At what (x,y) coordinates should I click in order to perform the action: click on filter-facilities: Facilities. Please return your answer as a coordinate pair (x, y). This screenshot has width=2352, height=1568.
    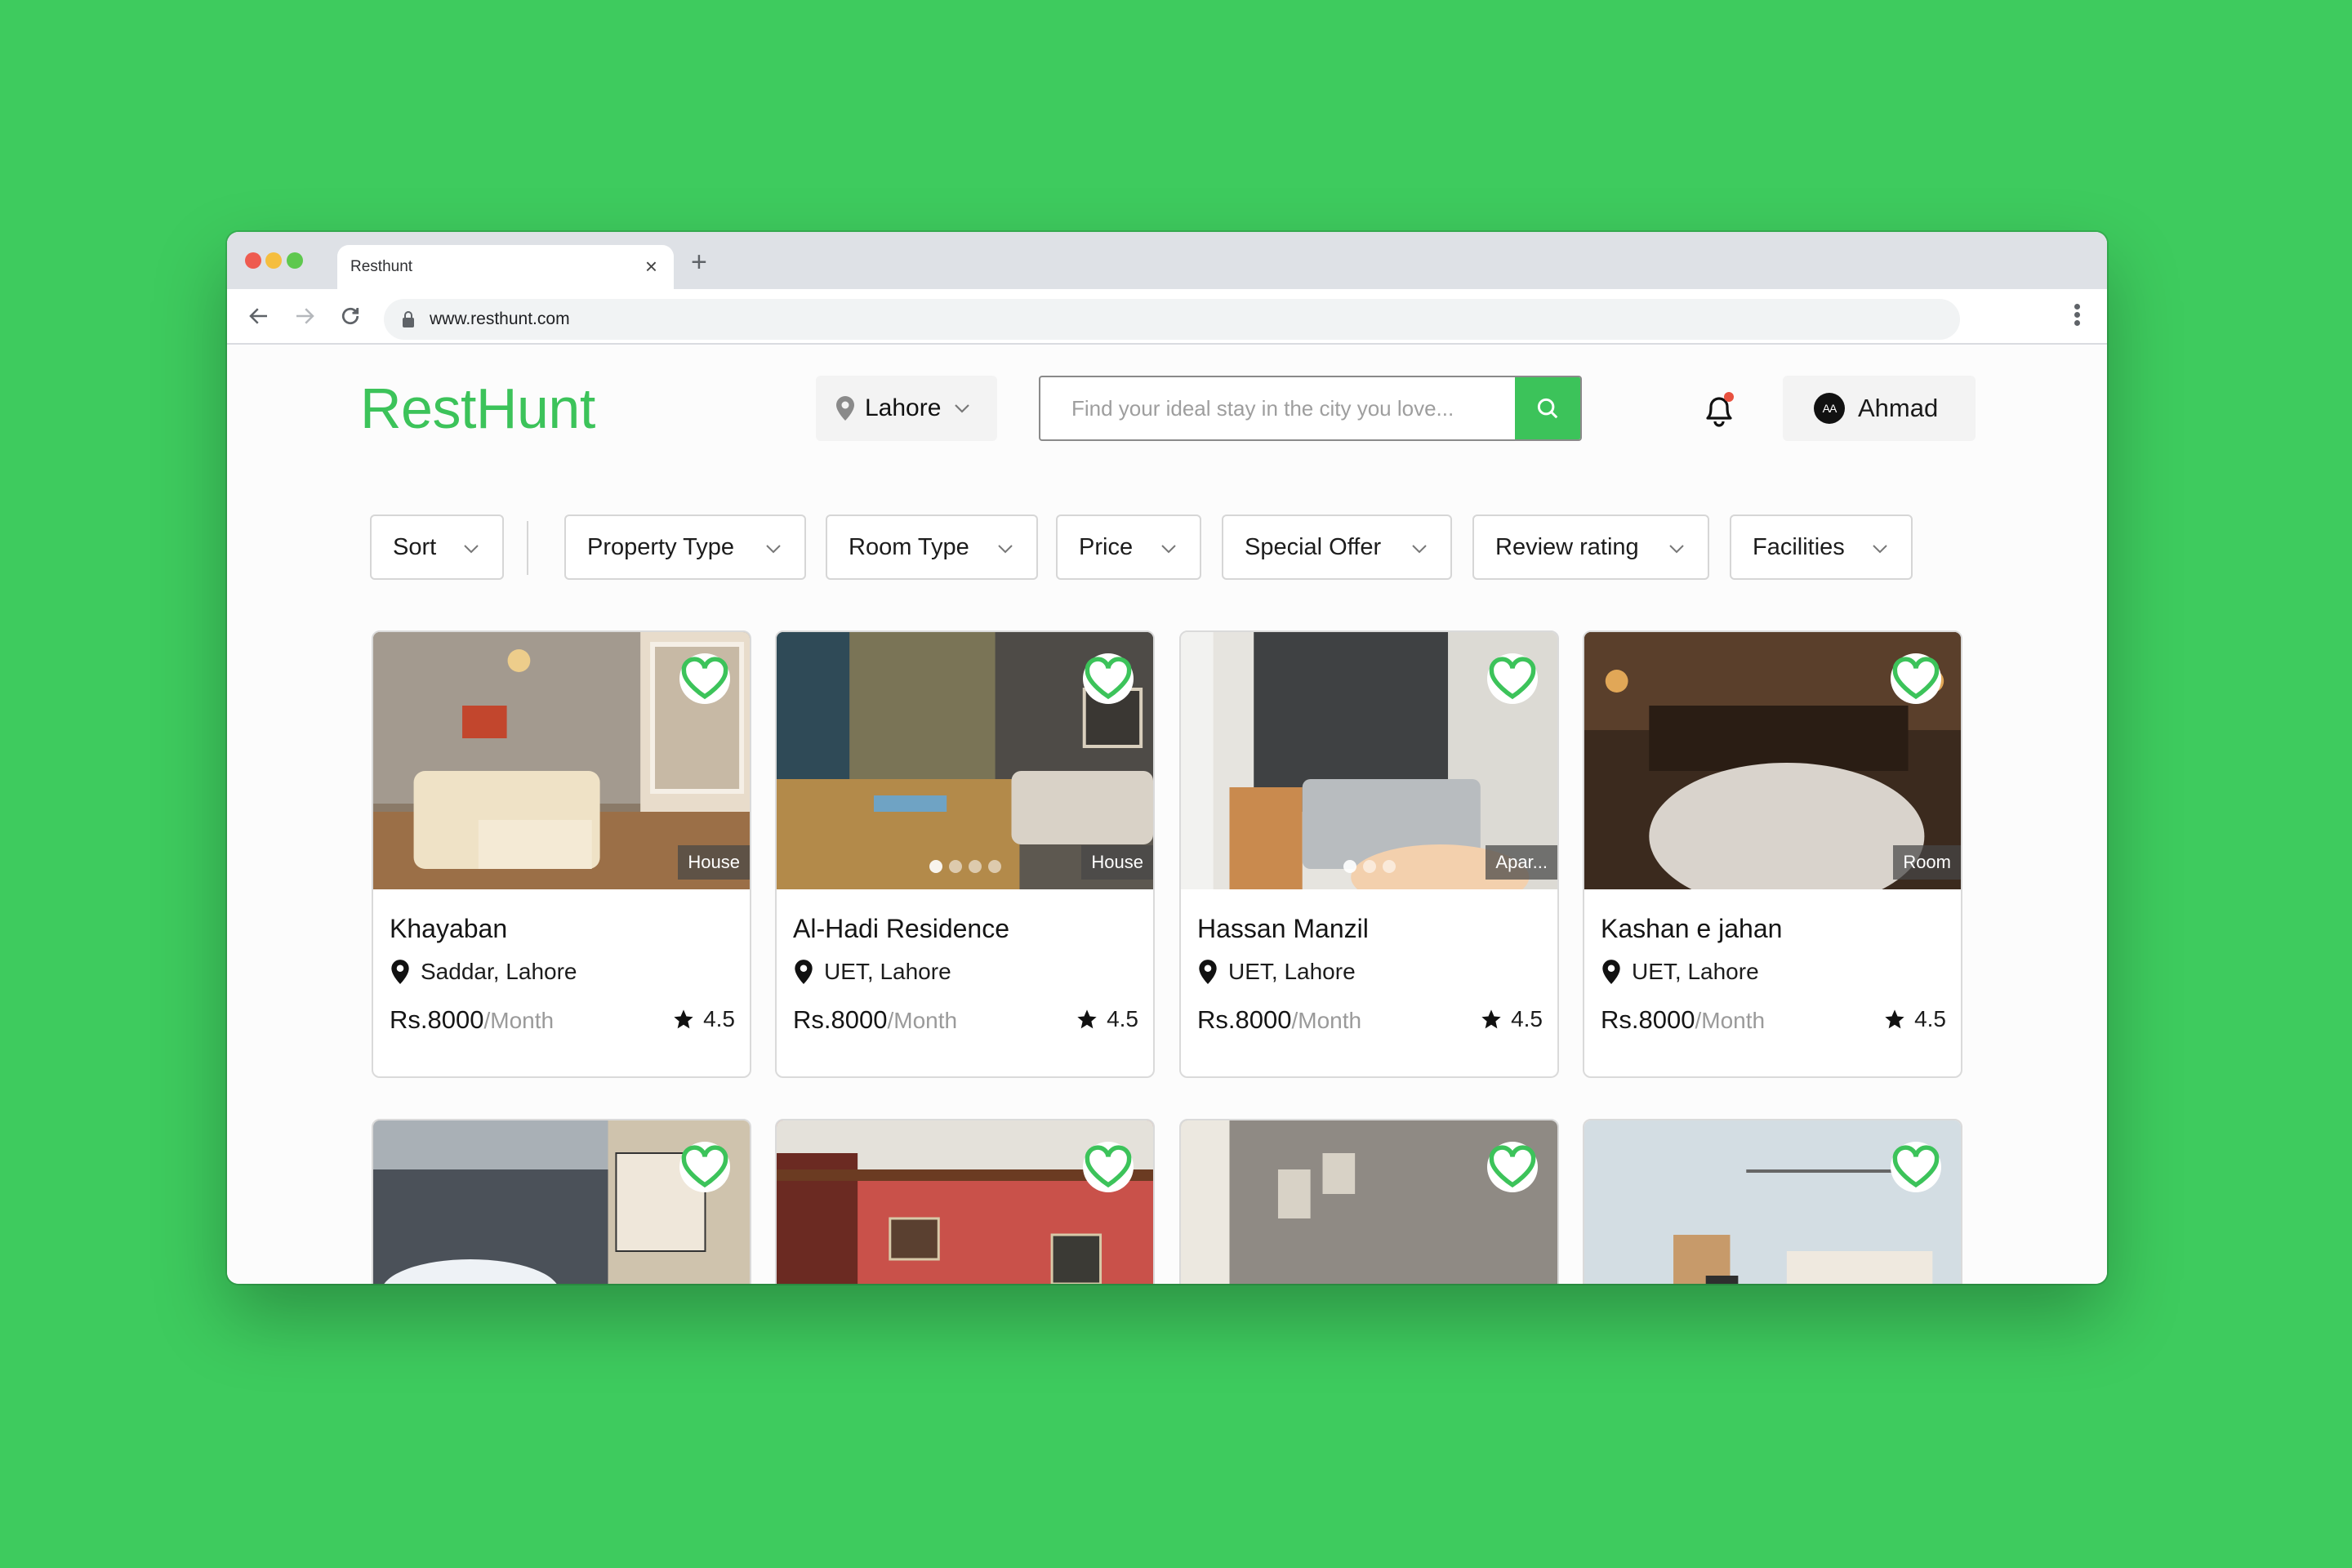
    Looking at the image, I should click on (1821, 547).